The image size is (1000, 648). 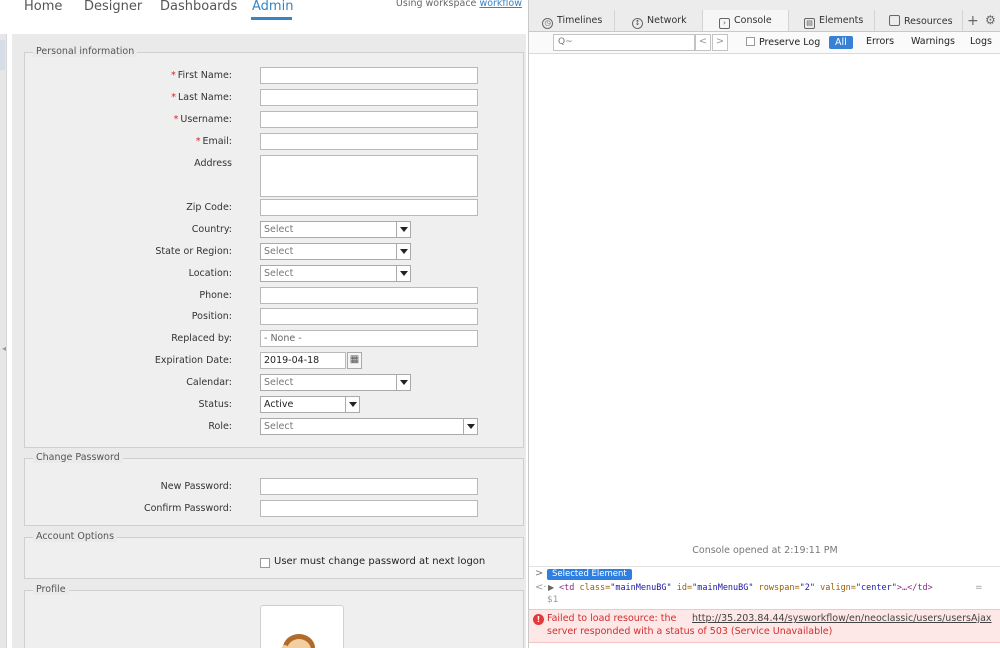 I want to click on arrow-left-icon: <·, so click(x=541, y=587).